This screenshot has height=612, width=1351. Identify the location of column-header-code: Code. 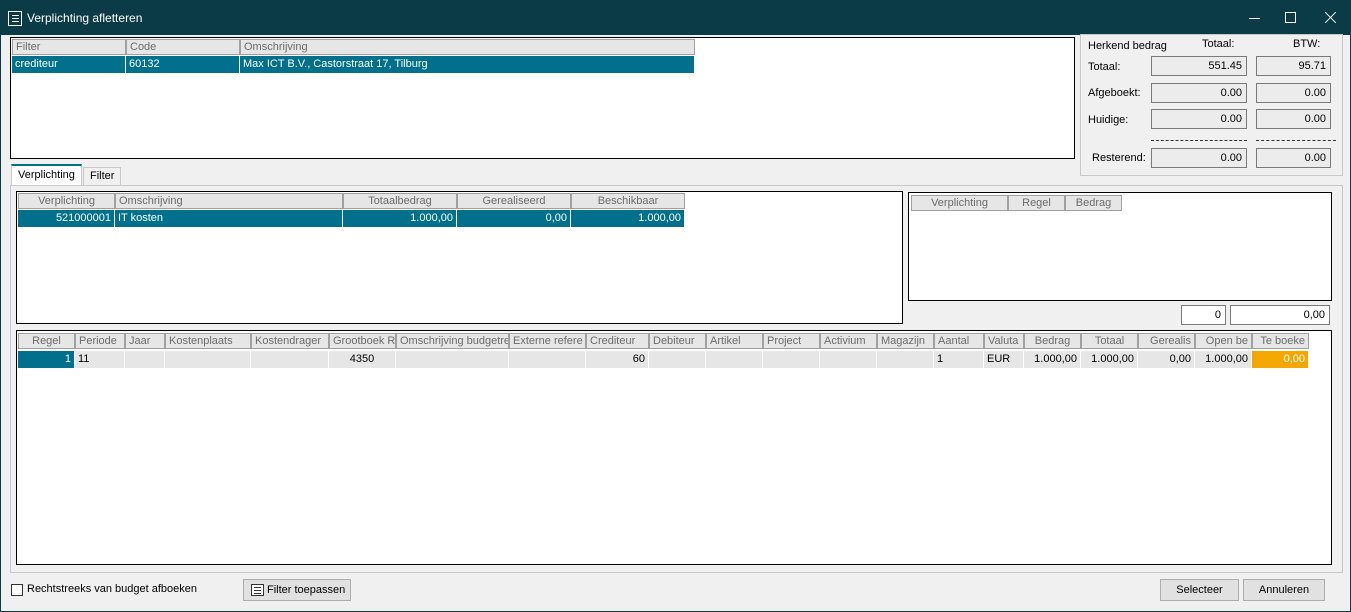
(183, 47).